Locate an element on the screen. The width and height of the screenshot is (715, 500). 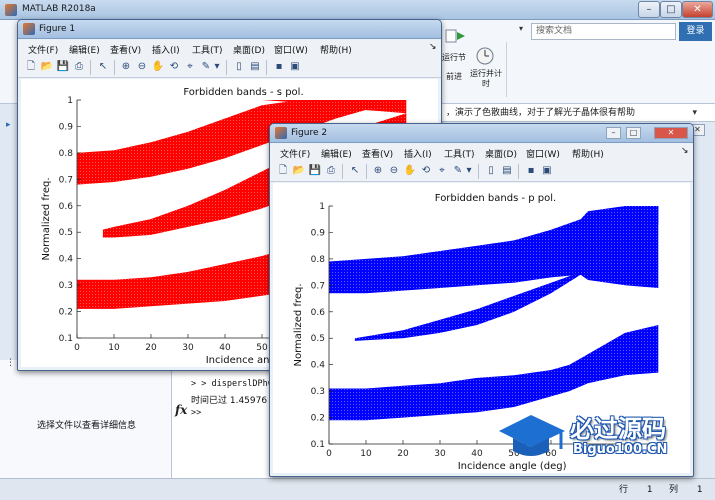
details-panel-handle-icon: ⋮ is located at coordinates (10, 363).